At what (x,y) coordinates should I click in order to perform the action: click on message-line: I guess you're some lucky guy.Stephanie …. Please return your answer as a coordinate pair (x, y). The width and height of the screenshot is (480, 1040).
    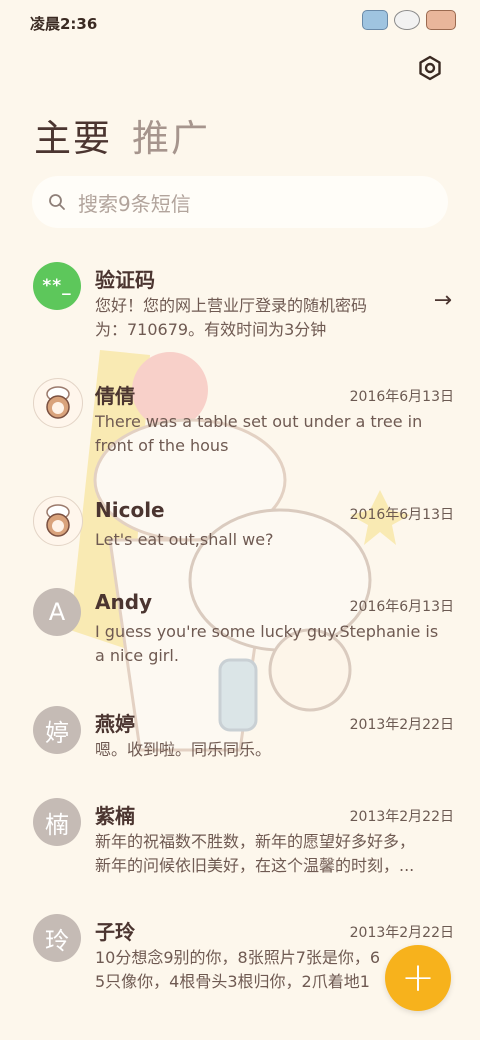
    Looking at the image, I should click on (267, 631).